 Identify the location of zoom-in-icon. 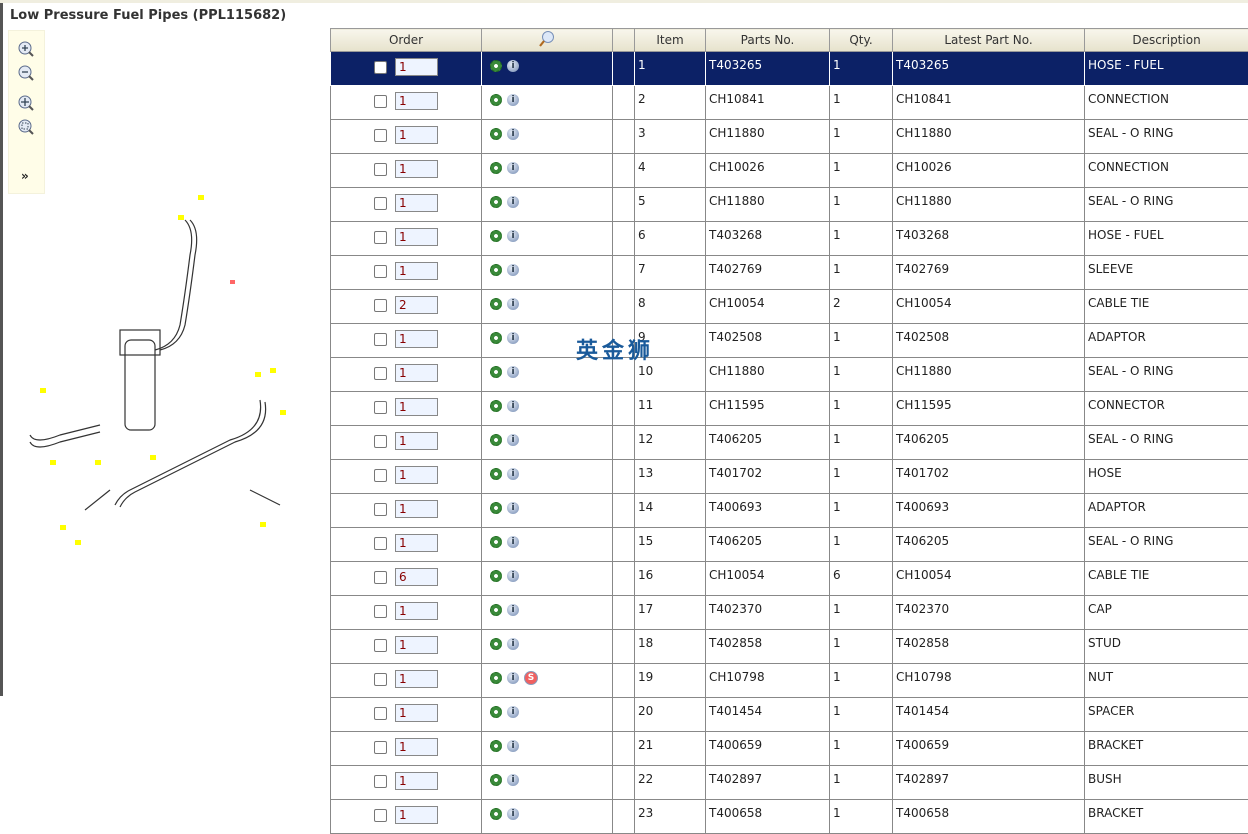
(26, 49).